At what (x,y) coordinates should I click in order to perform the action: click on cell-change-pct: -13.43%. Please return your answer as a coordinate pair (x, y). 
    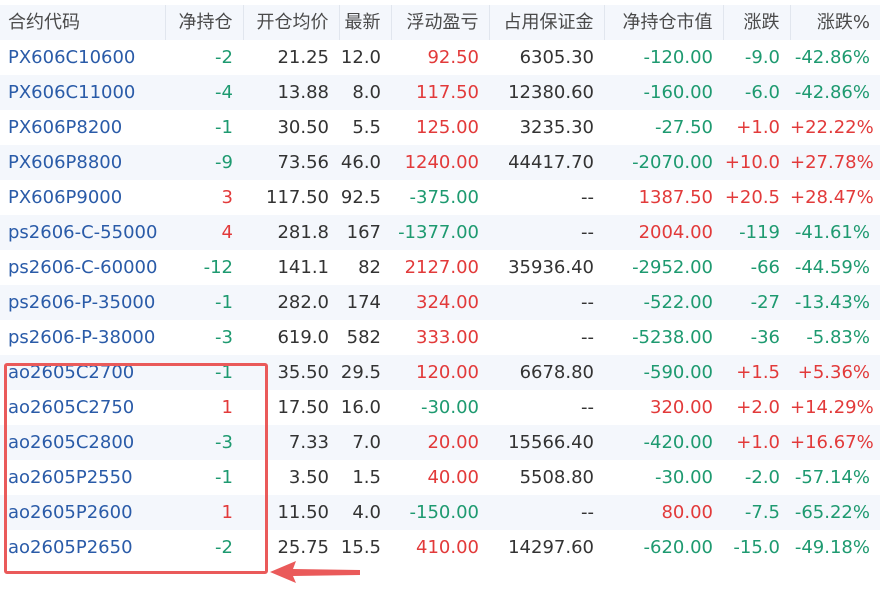
    Looking at the image, I should click on (835, 302).